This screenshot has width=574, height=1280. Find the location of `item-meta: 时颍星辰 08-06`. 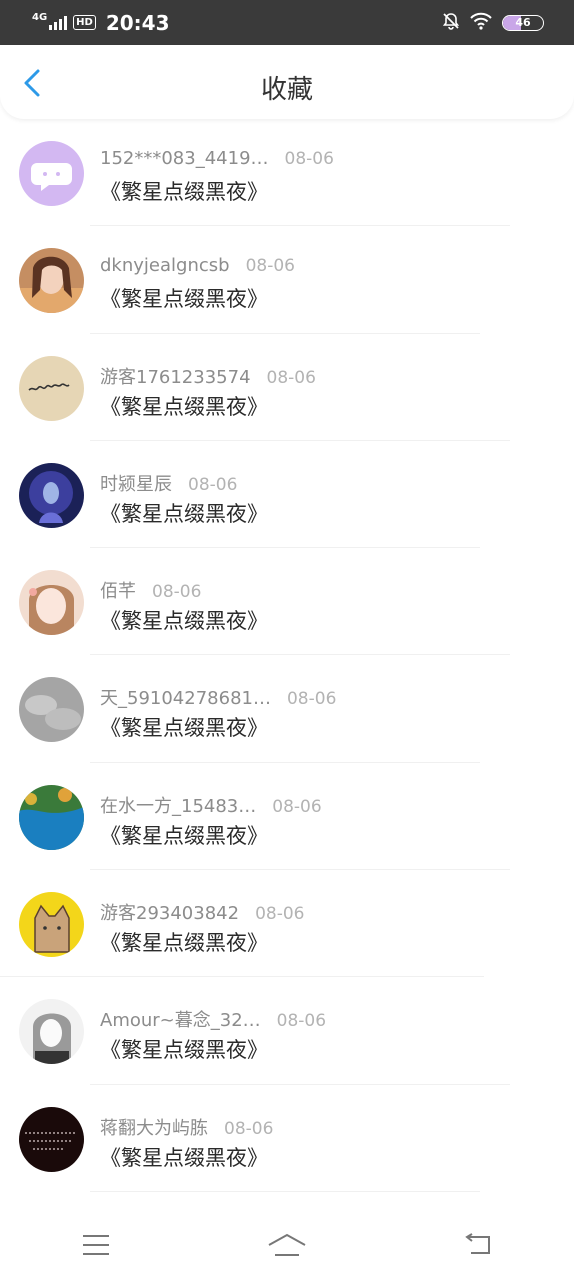

item-meta: 时颍星辰 08-06 is located at coordinates (168, 483).